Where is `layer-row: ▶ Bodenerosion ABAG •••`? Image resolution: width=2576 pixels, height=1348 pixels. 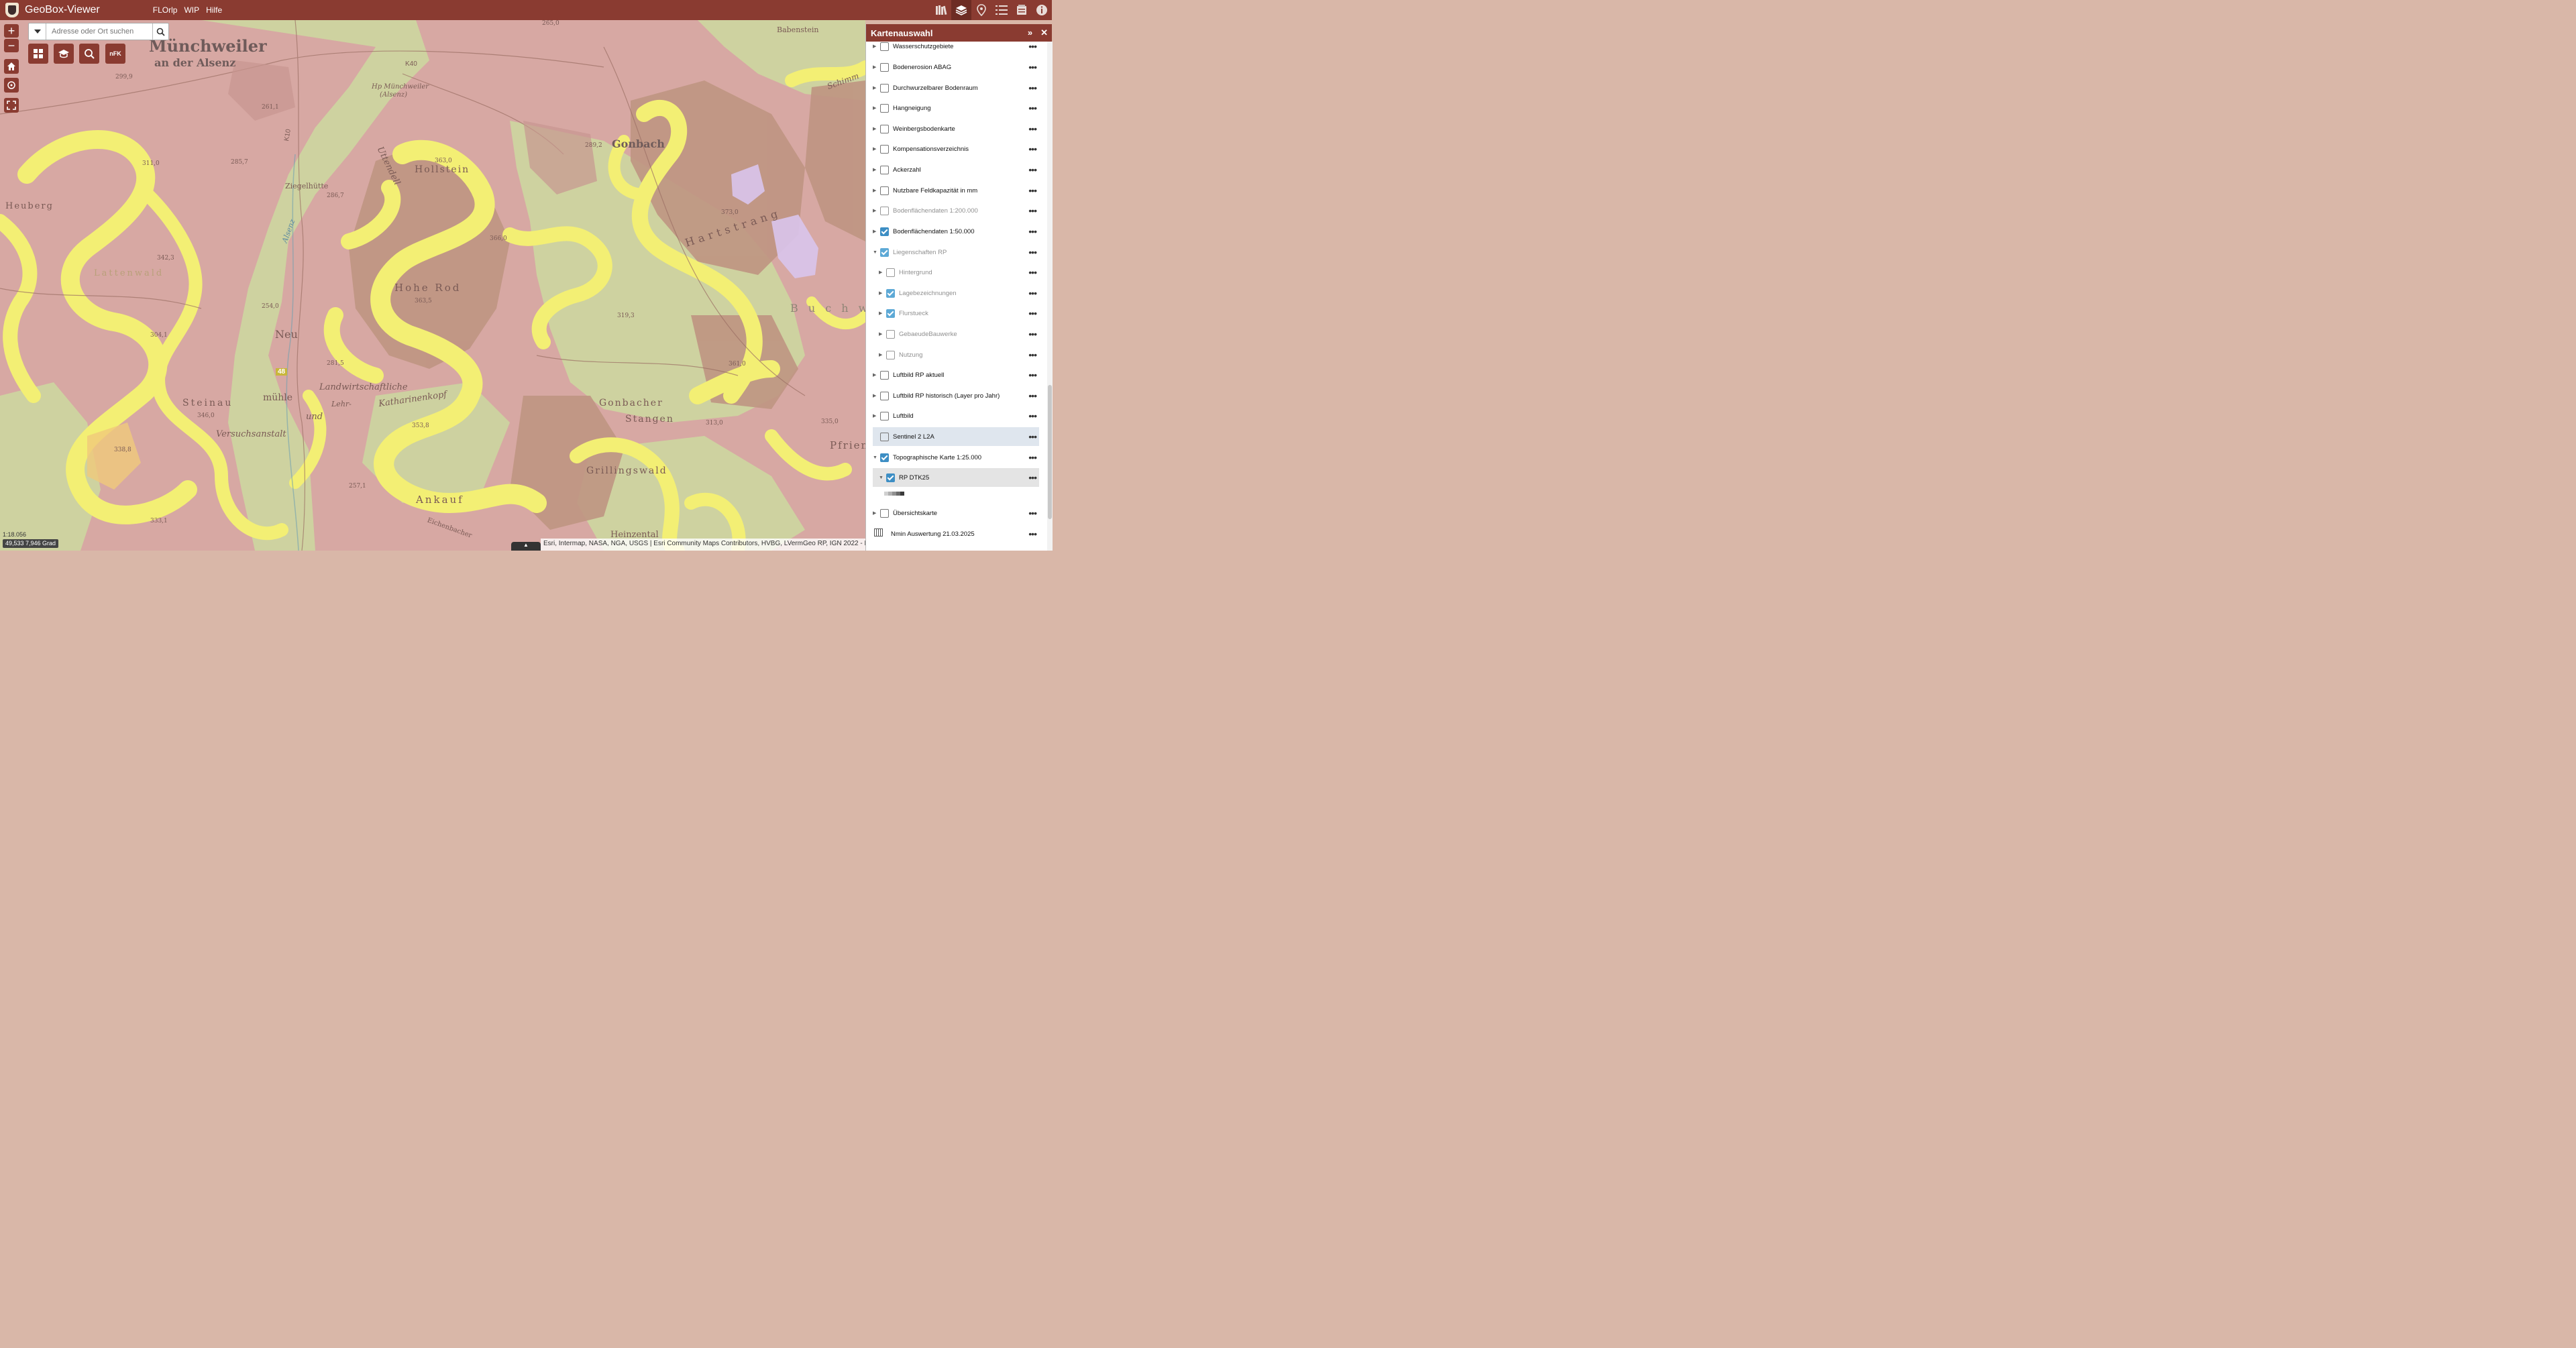 layer-row: ▶ Bodenerosion ABAG ••• is located at coordinates (956, 67).